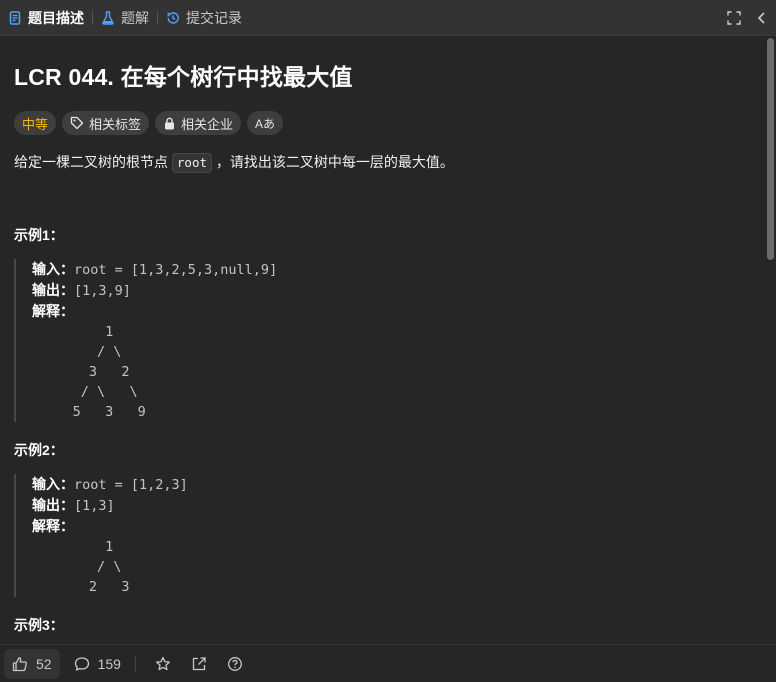 This screenshot has height=682, width=776. I want to click on toolbar-divider, so click(135, 663).